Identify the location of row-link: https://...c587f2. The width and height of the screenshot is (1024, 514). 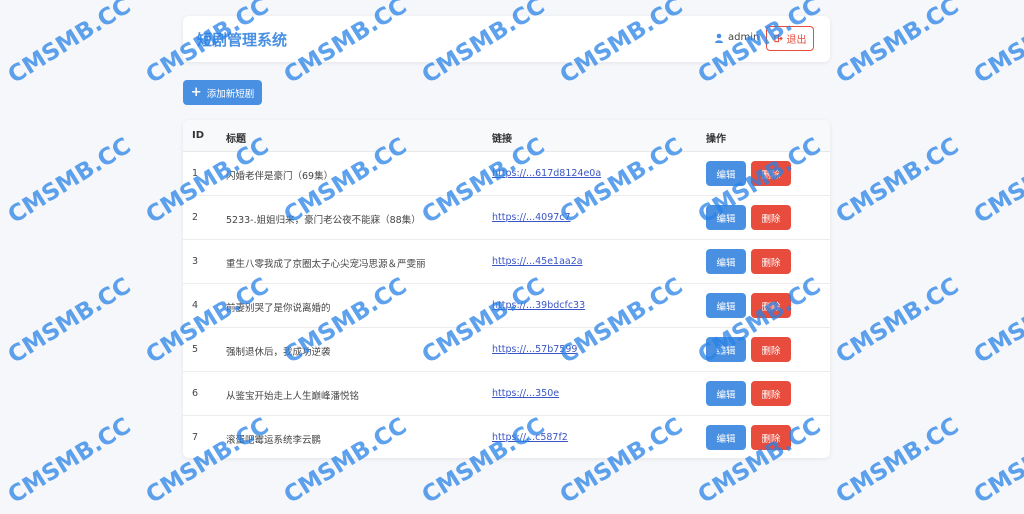
(530, 437).